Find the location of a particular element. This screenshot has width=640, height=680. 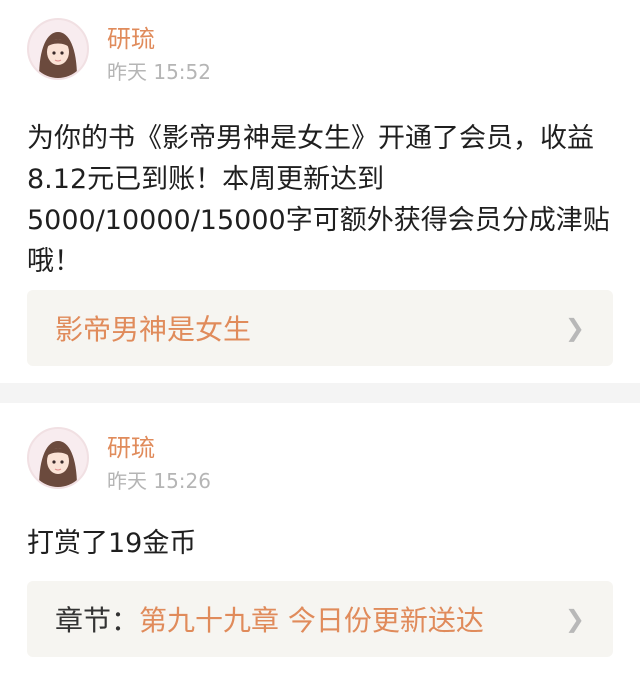

chapter-title: 第九十九章 今日份更新送达 is located at coordinates (311, 620).